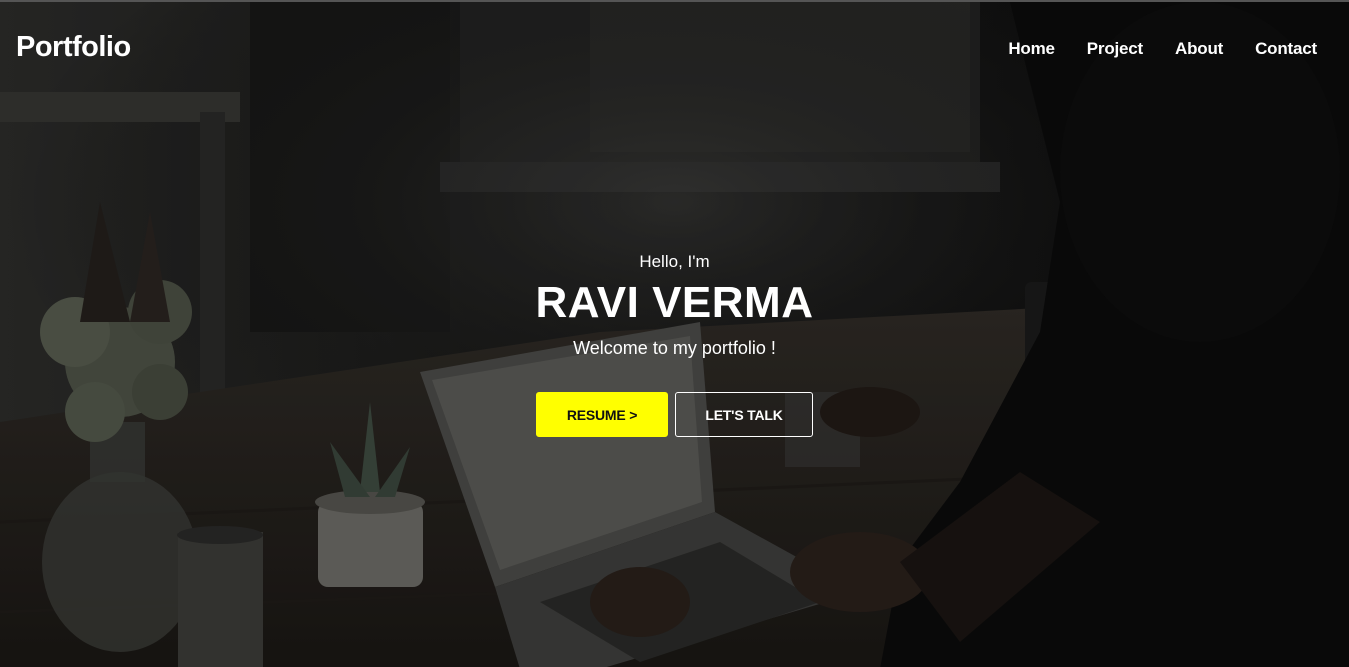 The image size is (1349, 667). What do you see at coordinates (602, 414) in the screenshot?
I see `resume-button: RESUME >` at bounding box center [602, 414].